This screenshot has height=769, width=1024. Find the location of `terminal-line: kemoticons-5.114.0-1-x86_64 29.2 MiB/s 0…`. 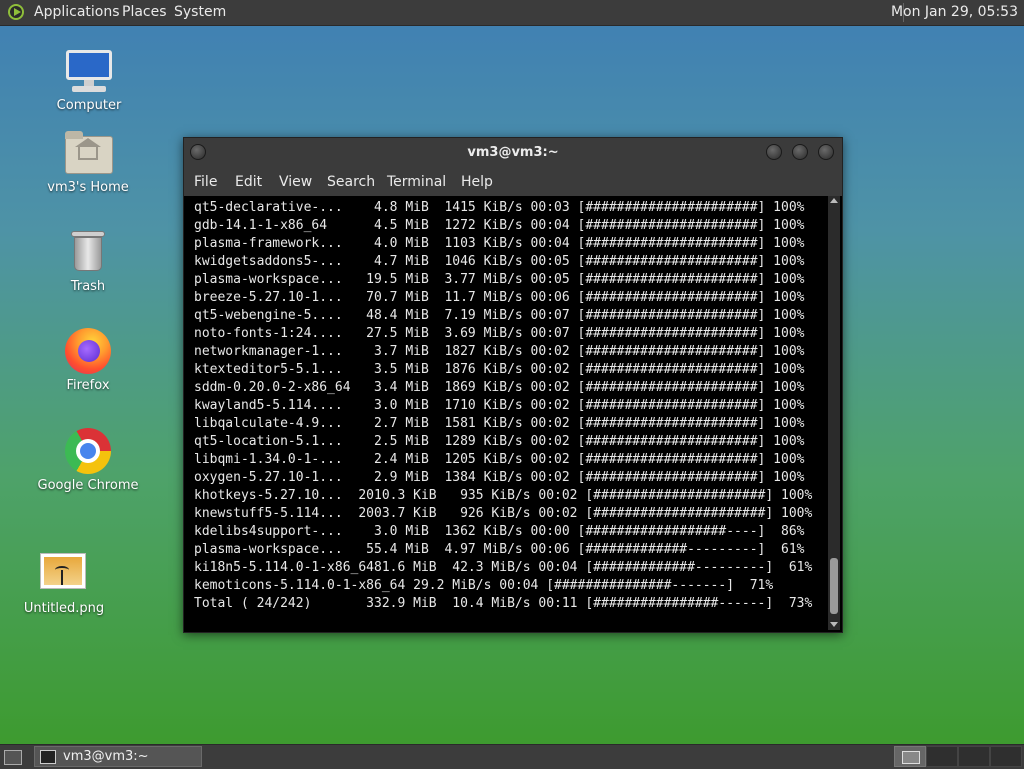

terminal-line: kemoticons-5.114.0-1-x86_64 29.2 MiB/s 0… is located at coordinates (484, 585).